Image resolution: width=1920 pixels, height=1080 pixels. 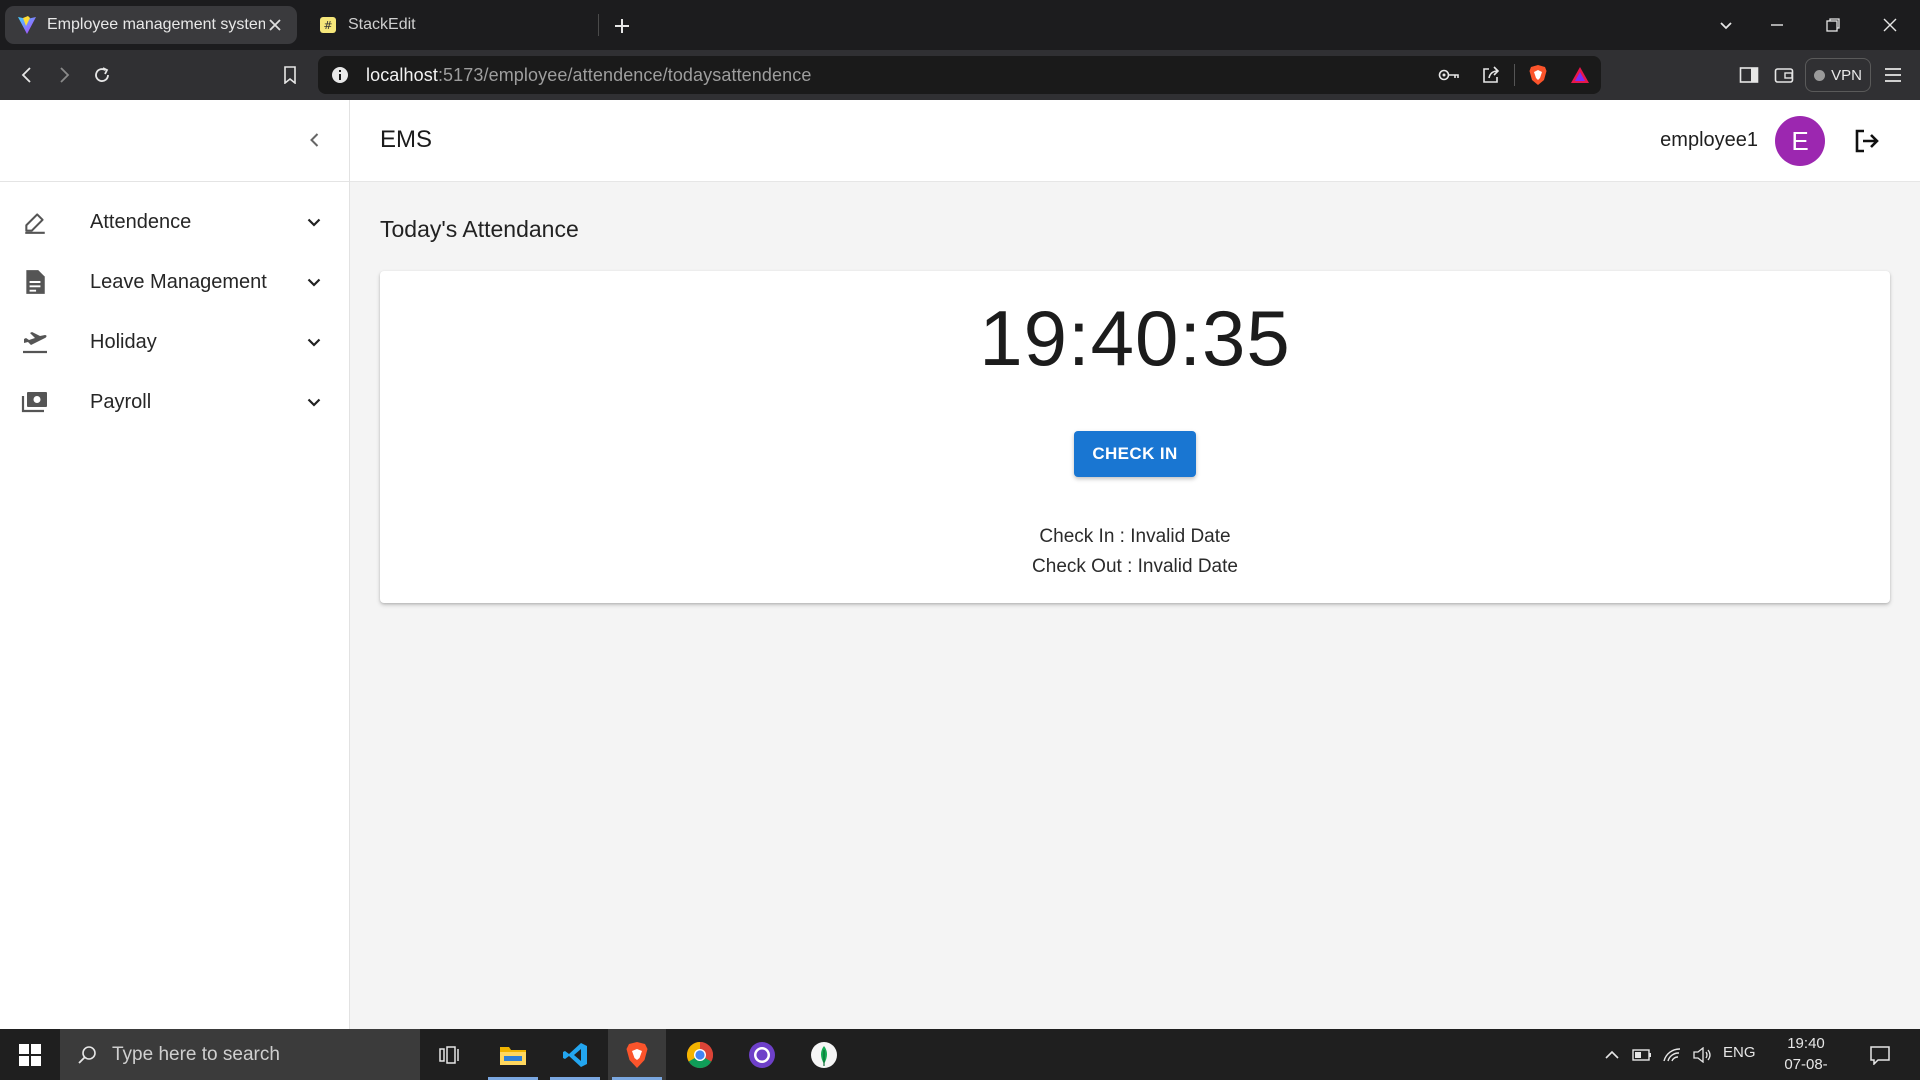 What do you see at coordinates (27, 25) in the screenshot?
I see `vite-favicon-icon` at bounding box center [27, 25].